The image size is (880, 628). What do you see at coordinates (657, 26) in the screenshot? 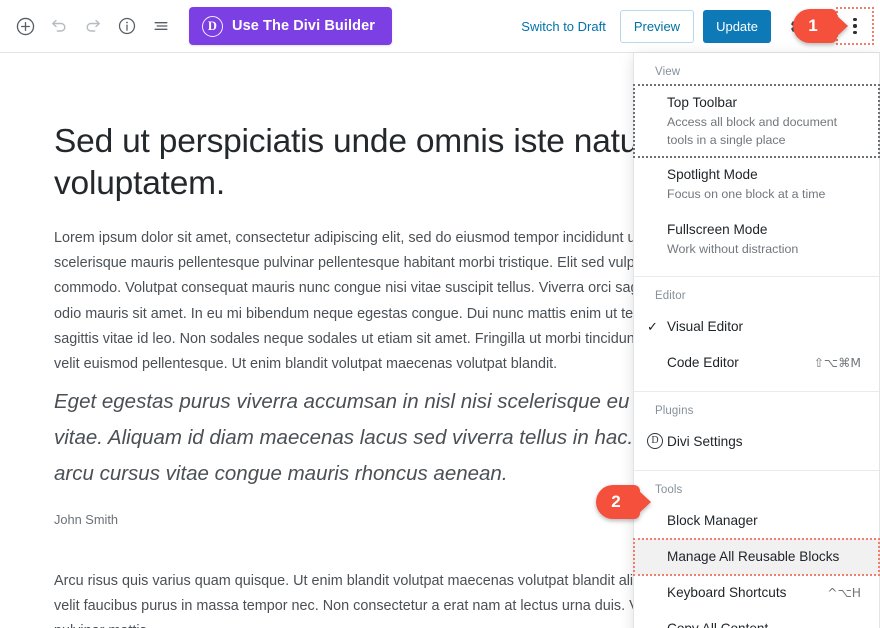
I see `preview-button: Preview` at bounding box center [657, 26].